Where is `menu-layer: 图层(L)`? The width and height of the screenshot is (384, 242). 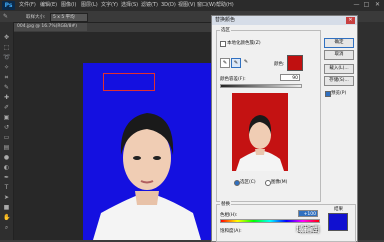
menu-layer: 图层(L) is located at coordinates (89, 5).